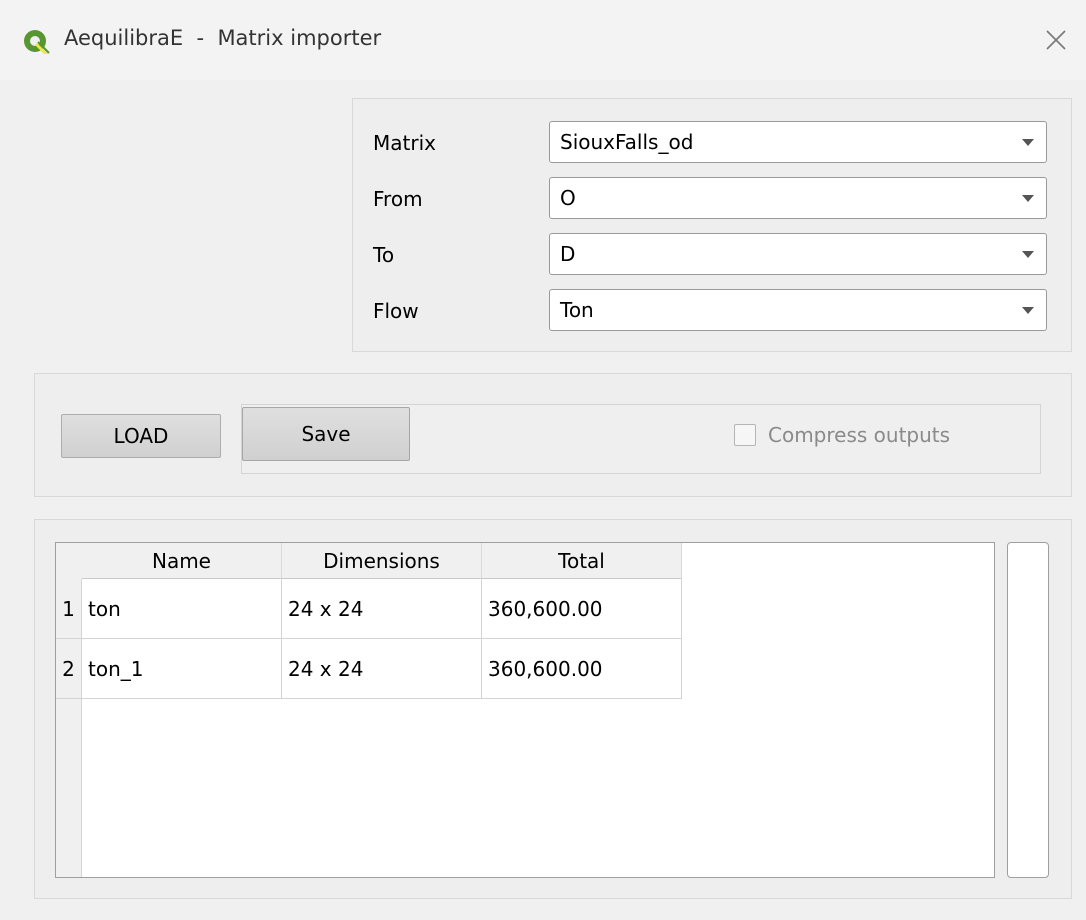  Describe the element at coordinates (543, 40) in the screenshot. I see `title-bar: AequilibraE - Matrix importer` at that location.